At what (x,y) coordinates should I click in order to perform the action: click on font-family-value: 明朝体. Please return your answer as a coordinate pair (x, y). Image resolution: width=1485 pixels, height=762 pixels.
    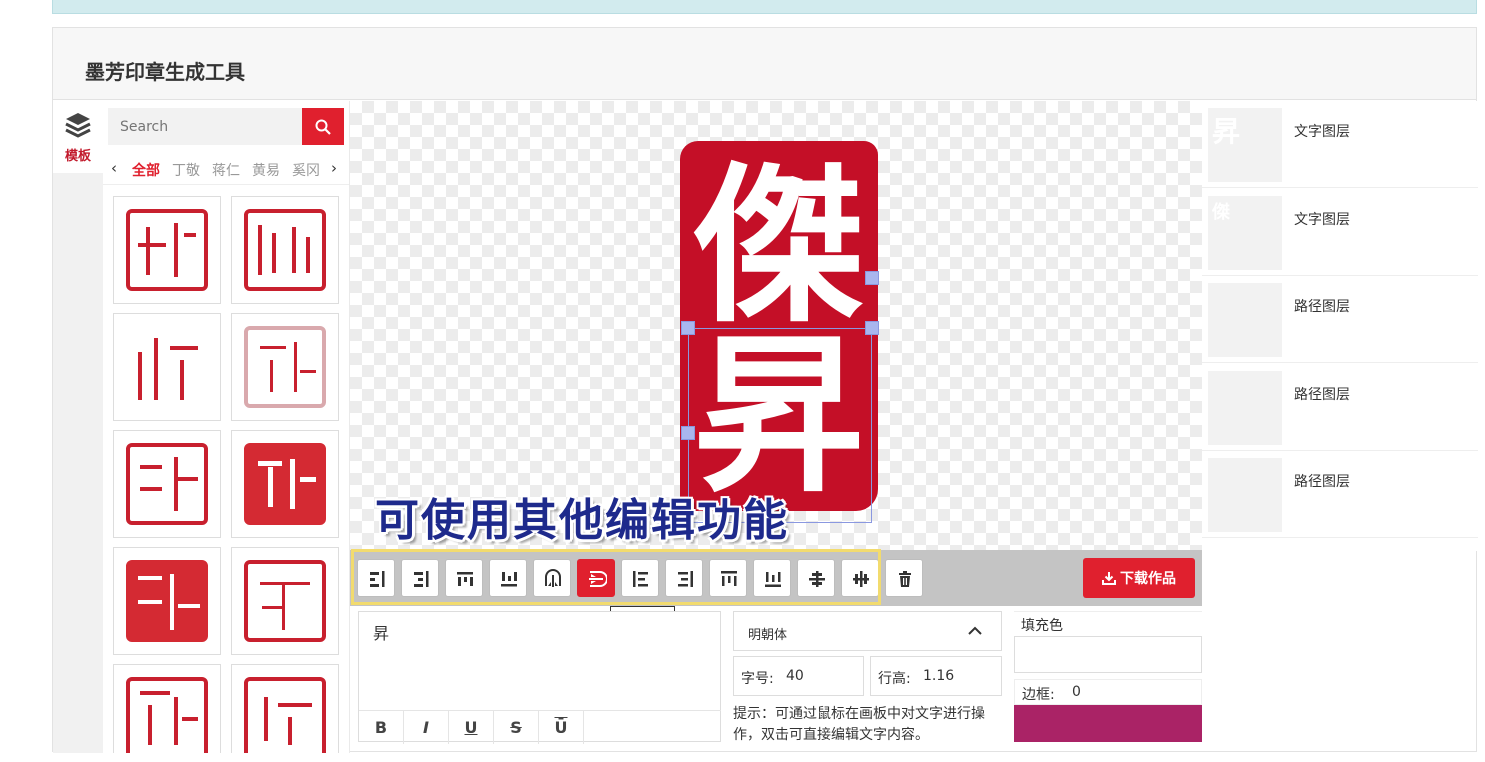
    Looking at the image, I should click on (768, 635).